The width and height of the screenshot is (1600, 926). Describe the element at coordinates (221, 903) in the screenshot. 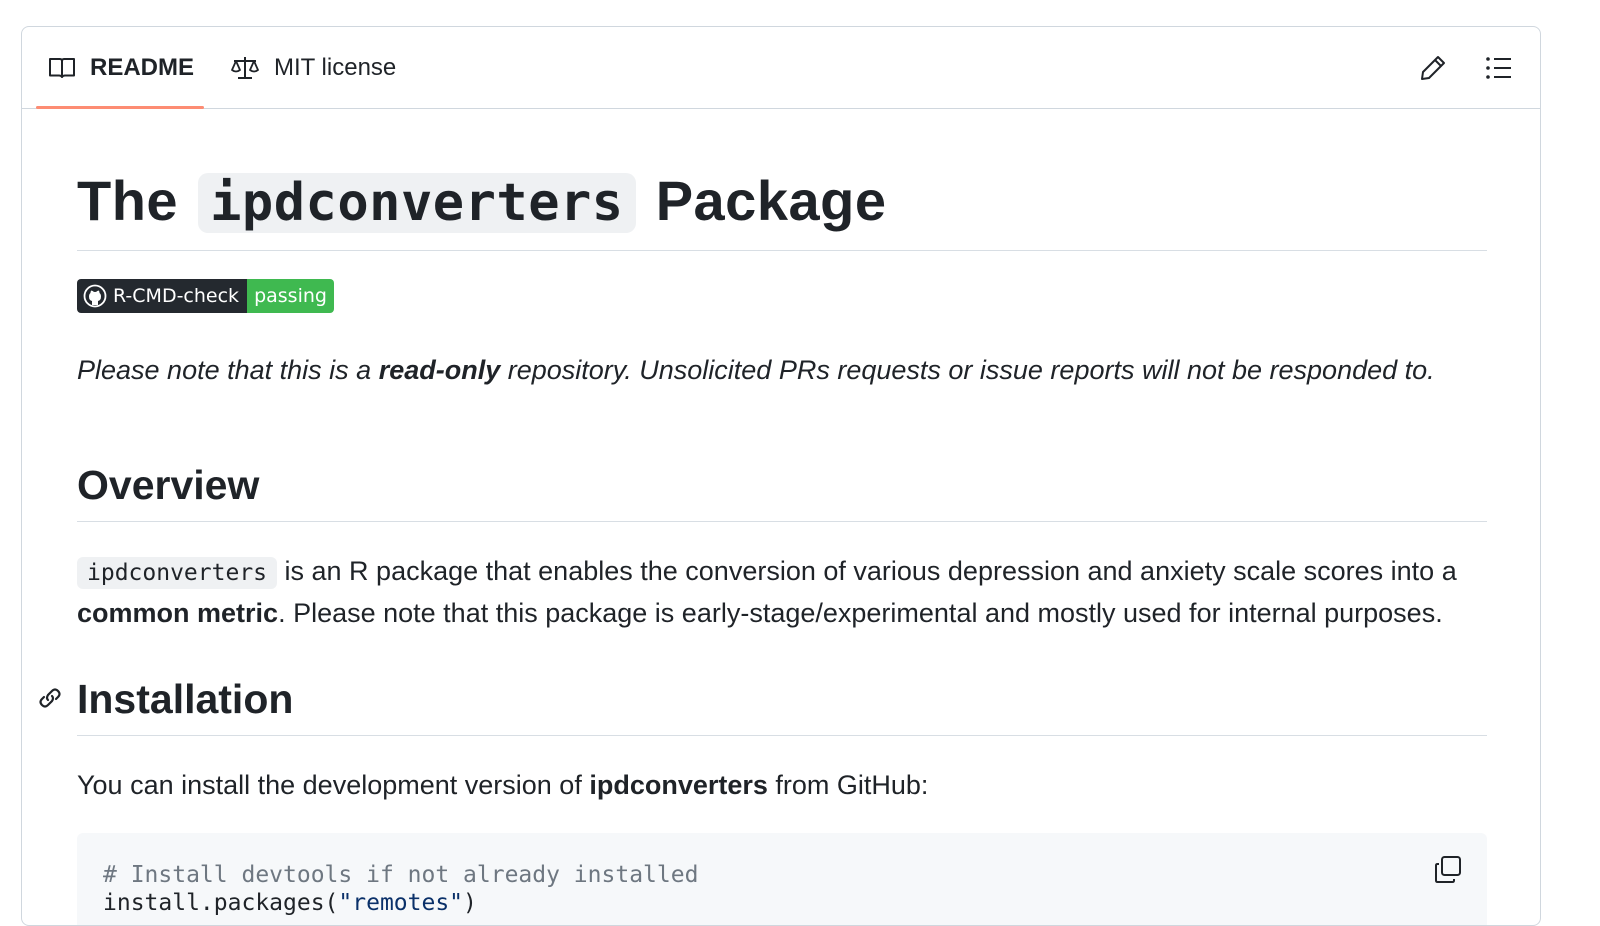

I see `code-func: install.packages(` at that location.